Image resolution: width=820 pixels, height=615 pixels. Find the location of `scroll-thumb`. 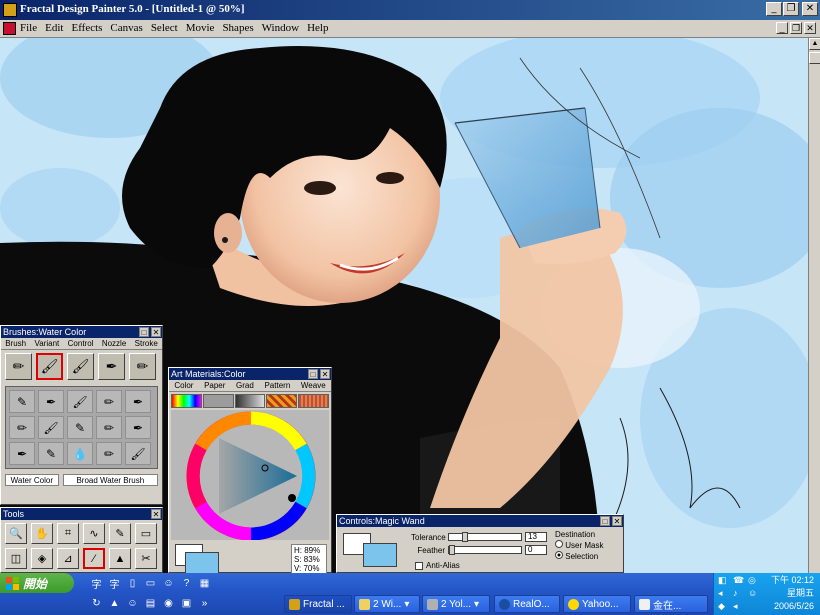

scroll-thumb is located at coordinates (814, 58).